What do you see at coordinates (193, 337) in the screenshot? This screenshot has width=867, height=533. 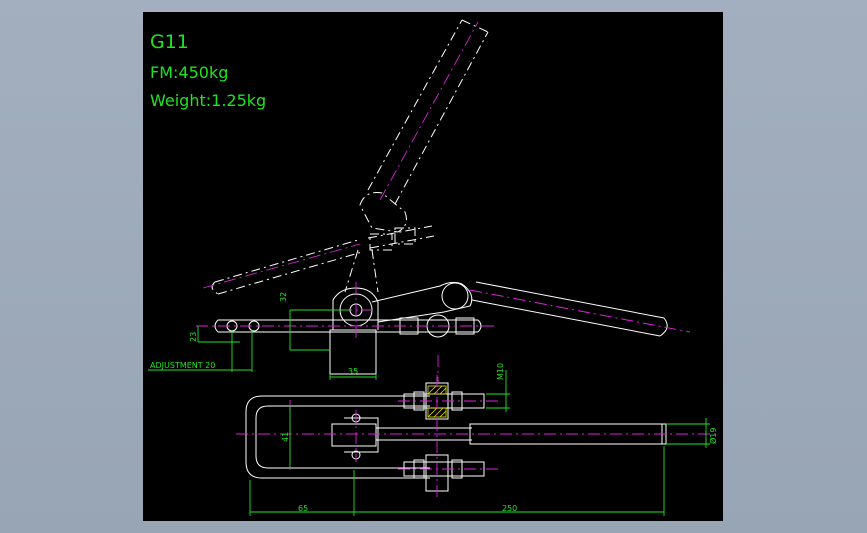 I see `dim-23: 23` at bounding box center [193, 337].